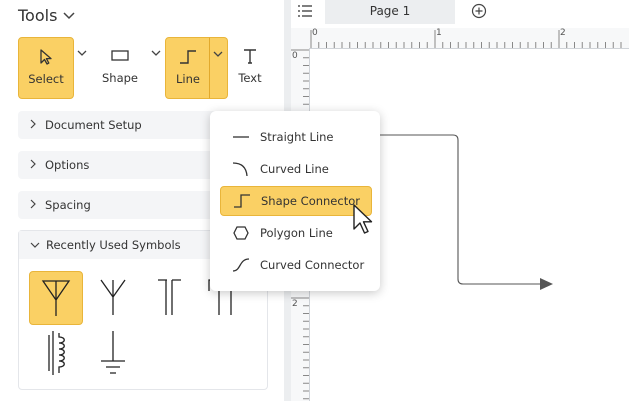  I want to click on arrowhead, so click(546, 284).